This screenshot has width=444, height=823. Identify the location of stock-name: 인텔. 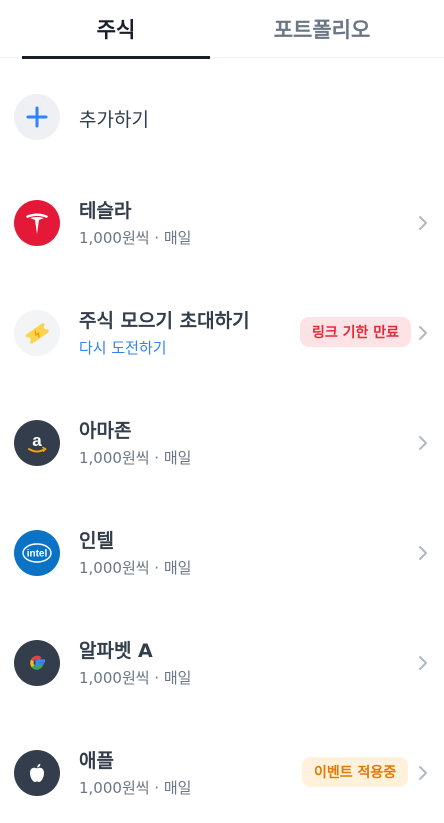
(96, 541).